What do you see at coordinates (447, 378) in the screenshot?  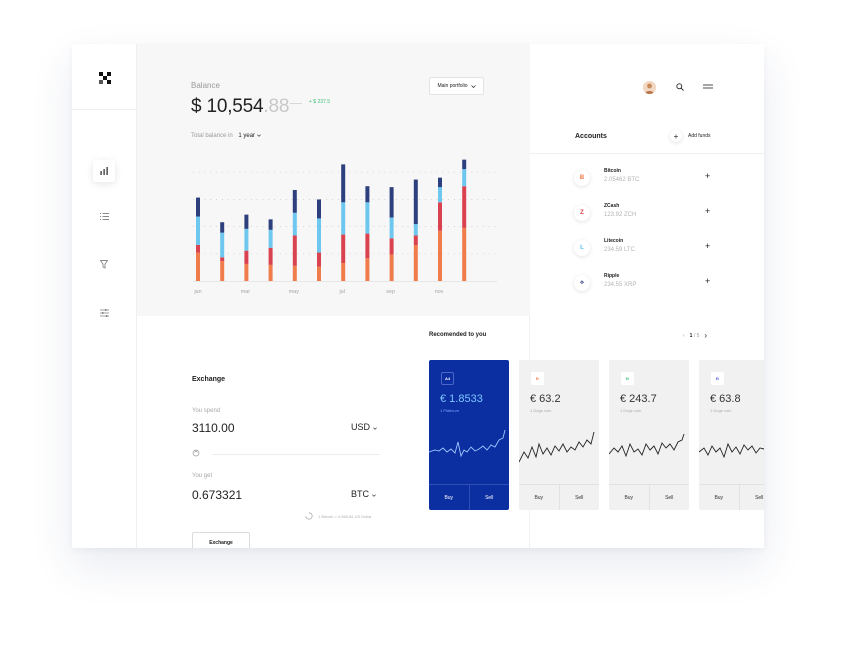 I see `coin-badge: A4` at bounding box center [447, 378].